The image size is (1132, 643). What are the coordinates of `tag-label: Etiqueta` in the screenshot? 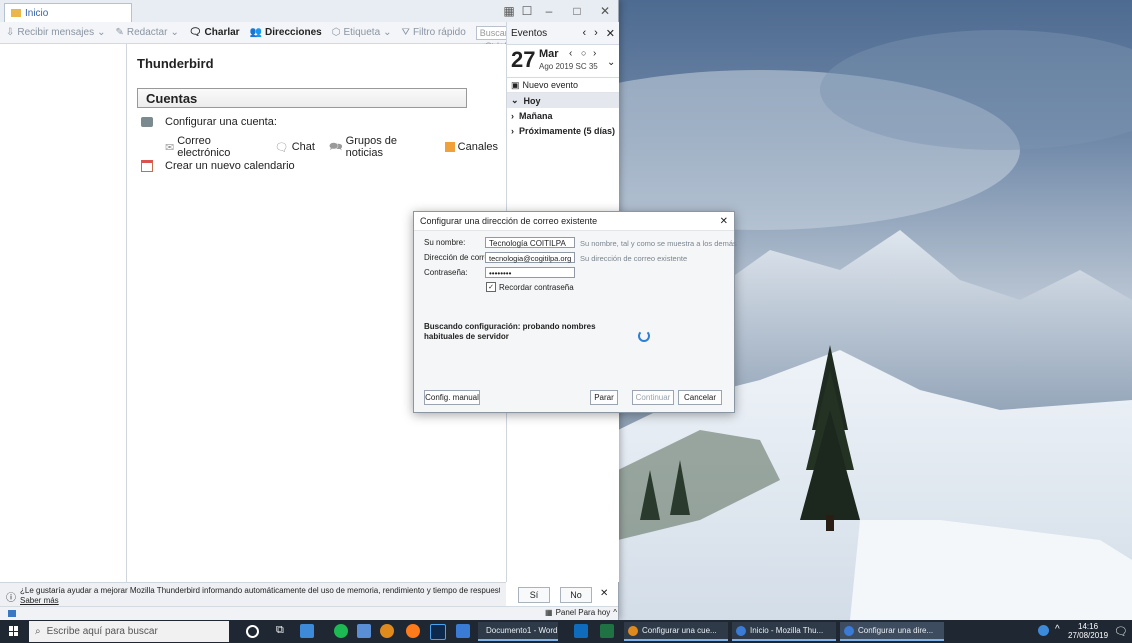 It's located at (362, 32).